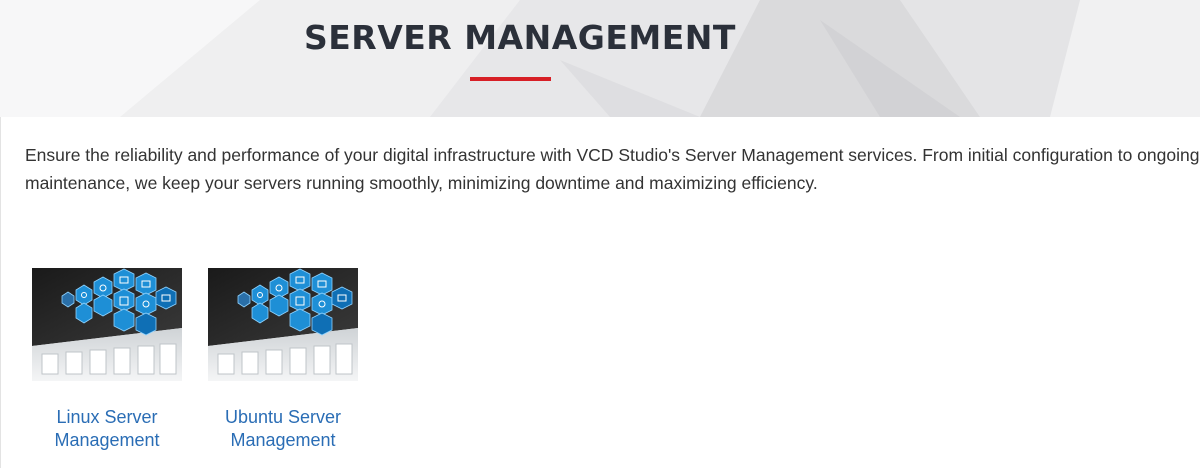 The height and width of the screenshot is (468, 1200). Describe the element at coordinates (510, 79) in the screenshot. I see `title-underline-accent` at that location.